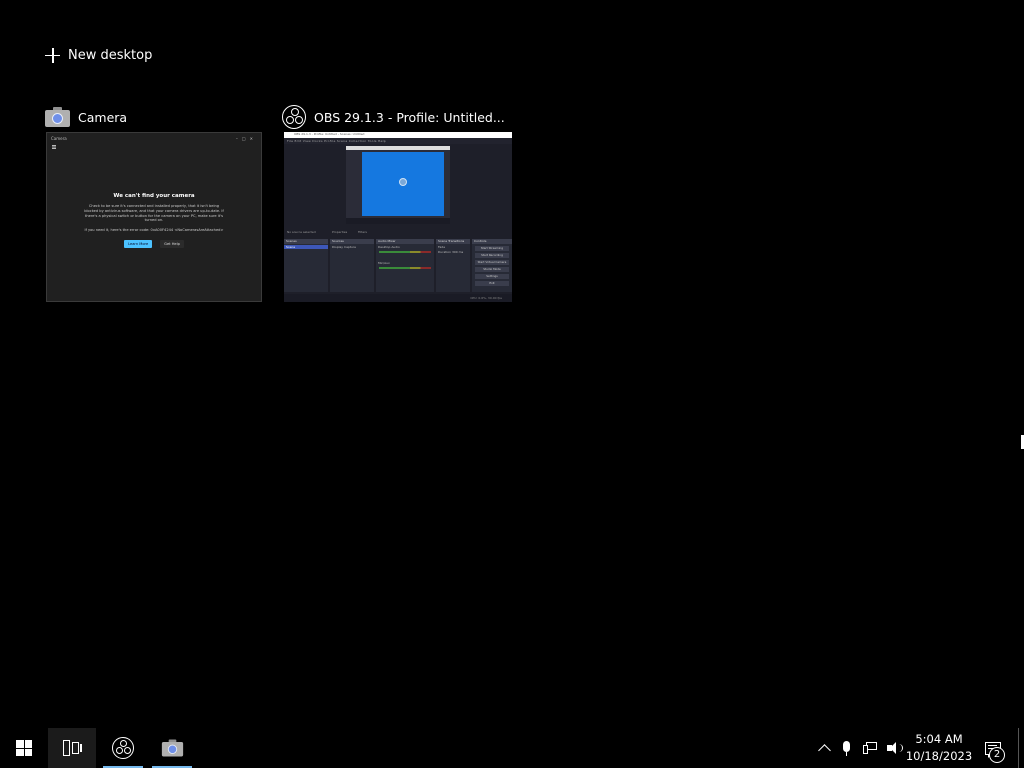 Image resolution: width=1024 pixels, height=768 pixels. I want to click on dock-item: Scene, so click(306, 247).